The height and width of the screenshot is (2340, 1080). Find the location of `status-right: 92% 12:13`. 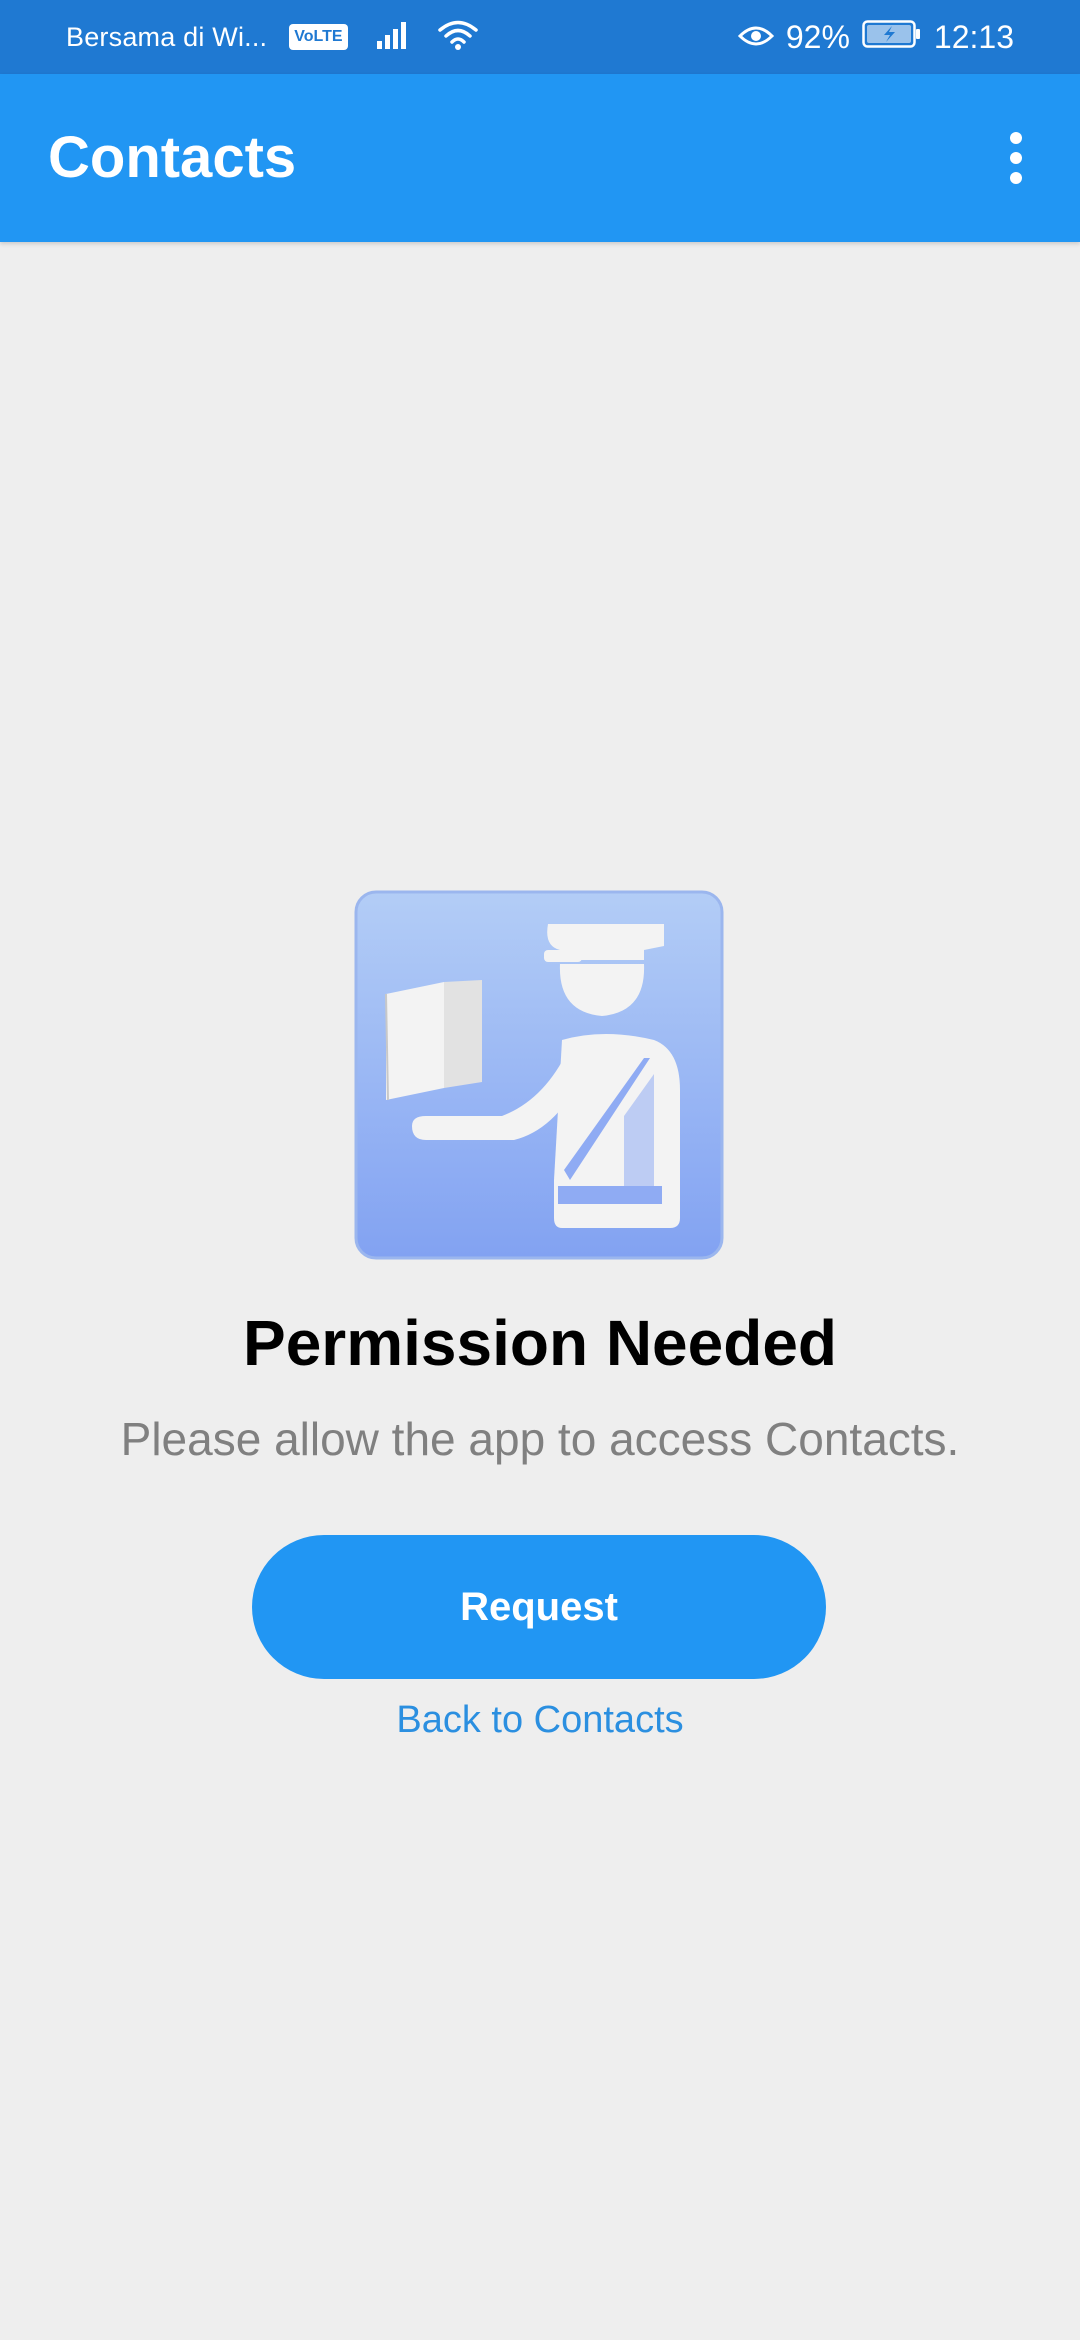

status-right: 92% 12:13 is located at coordinates (875, 37).